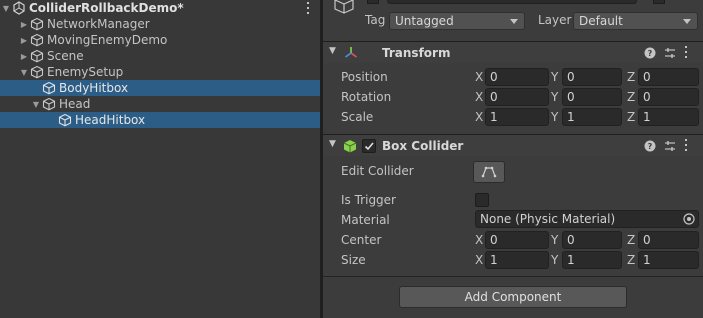 The image size is (703, 318). I want to click on layer-label: Layer, so click(555, 20).